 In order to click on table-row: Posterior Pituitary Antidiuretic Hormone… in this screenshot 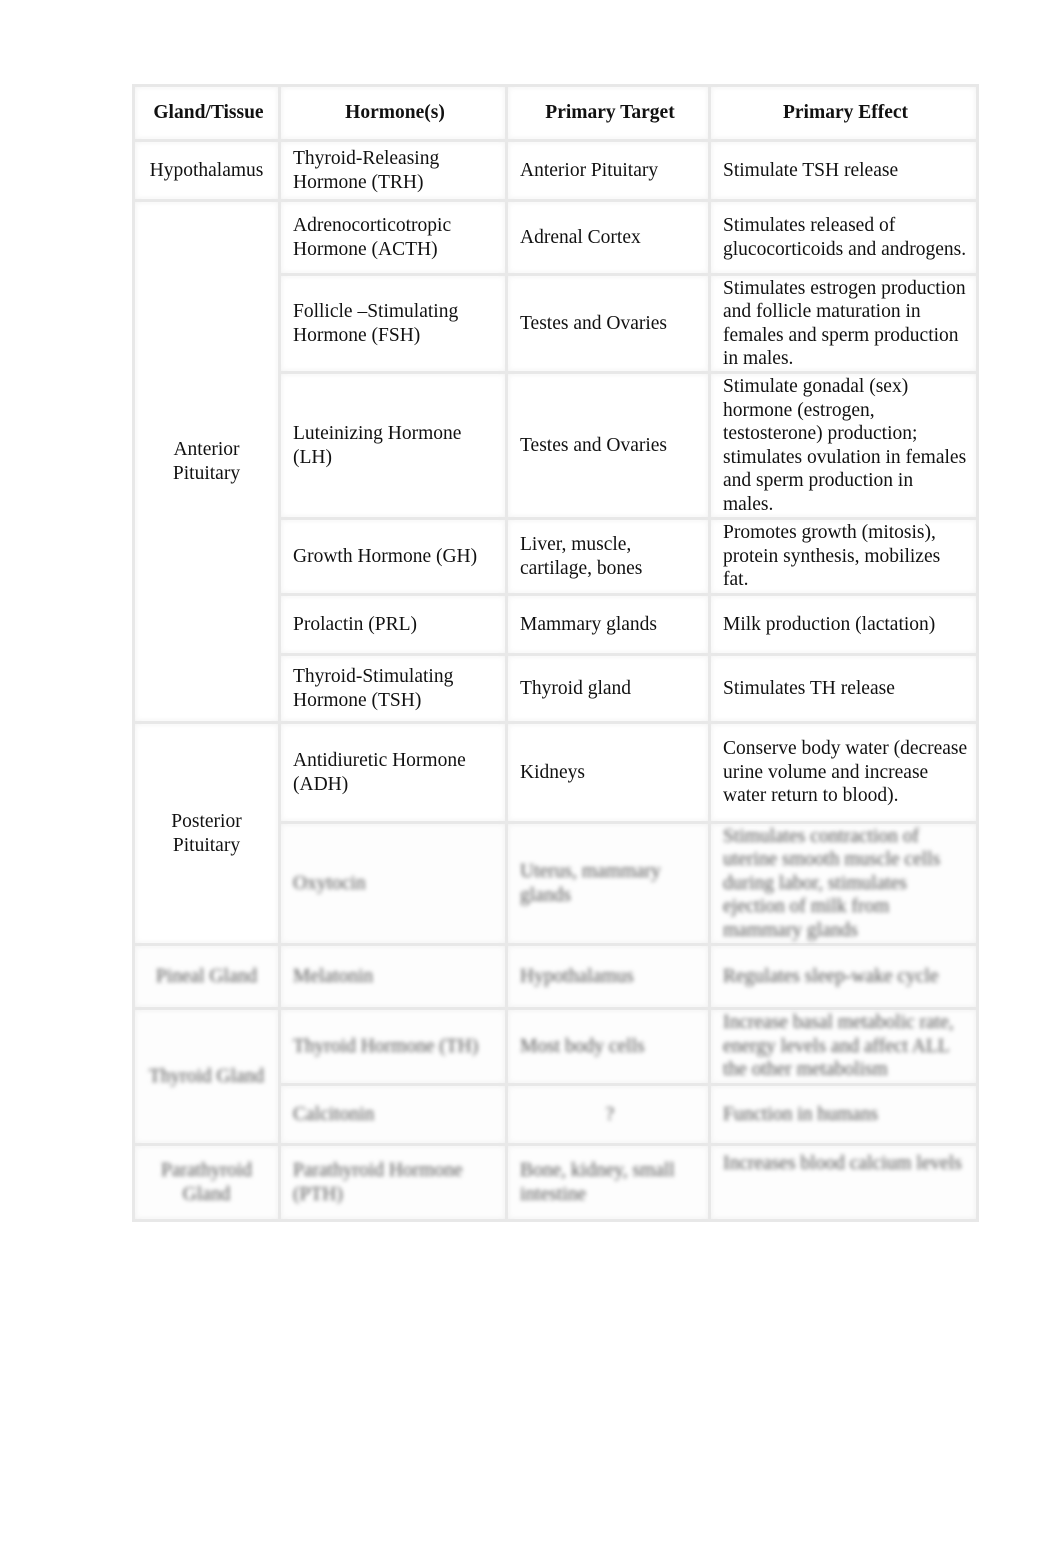, I will do `click(555, 833)`.